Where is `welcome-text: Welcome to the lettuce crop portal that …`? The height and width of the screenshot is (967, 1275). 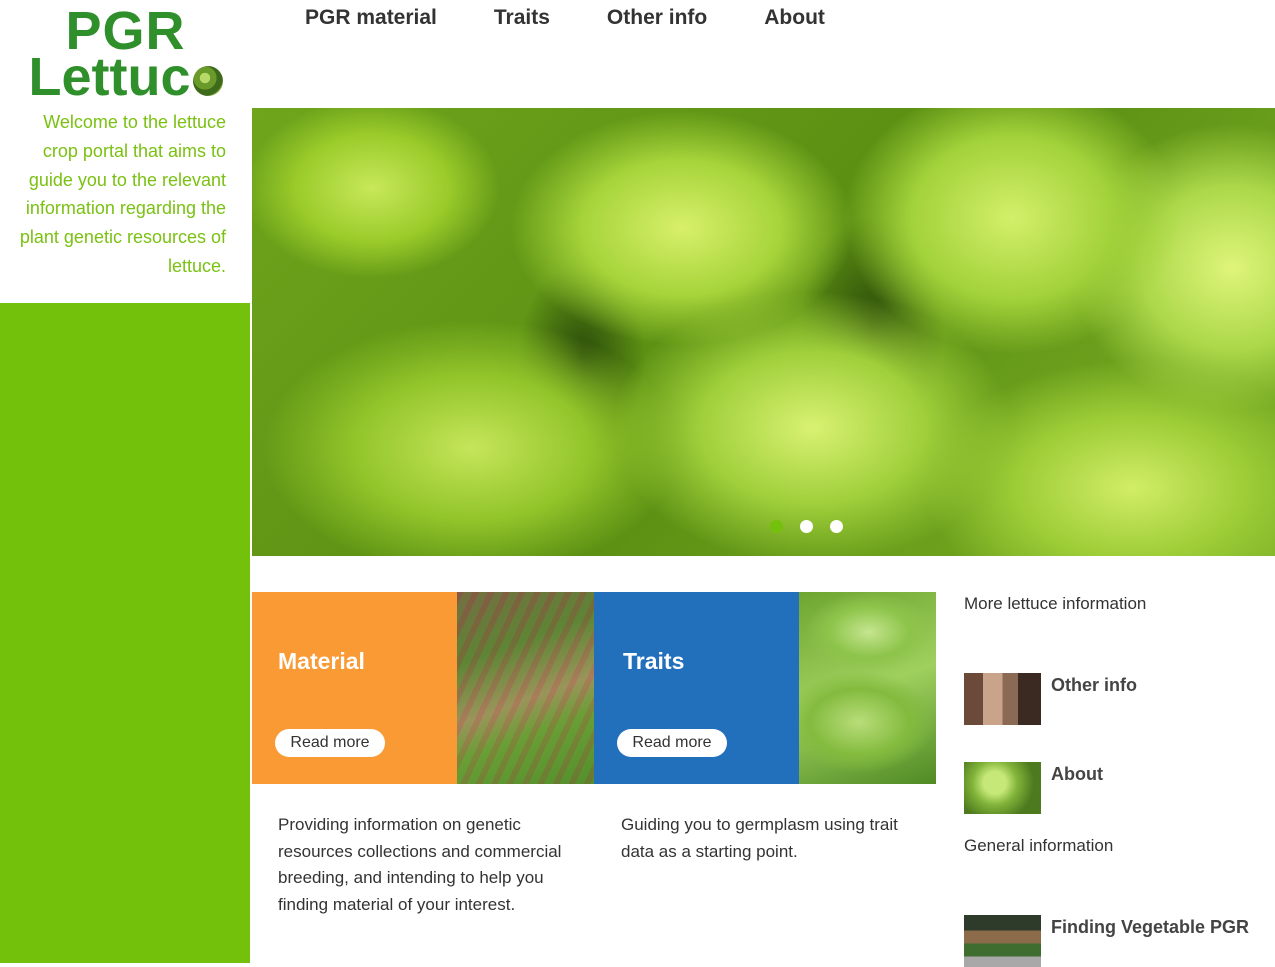 welcome-text: Welcome to the lettuce crop portal that … is located at coordinates (122, 194).